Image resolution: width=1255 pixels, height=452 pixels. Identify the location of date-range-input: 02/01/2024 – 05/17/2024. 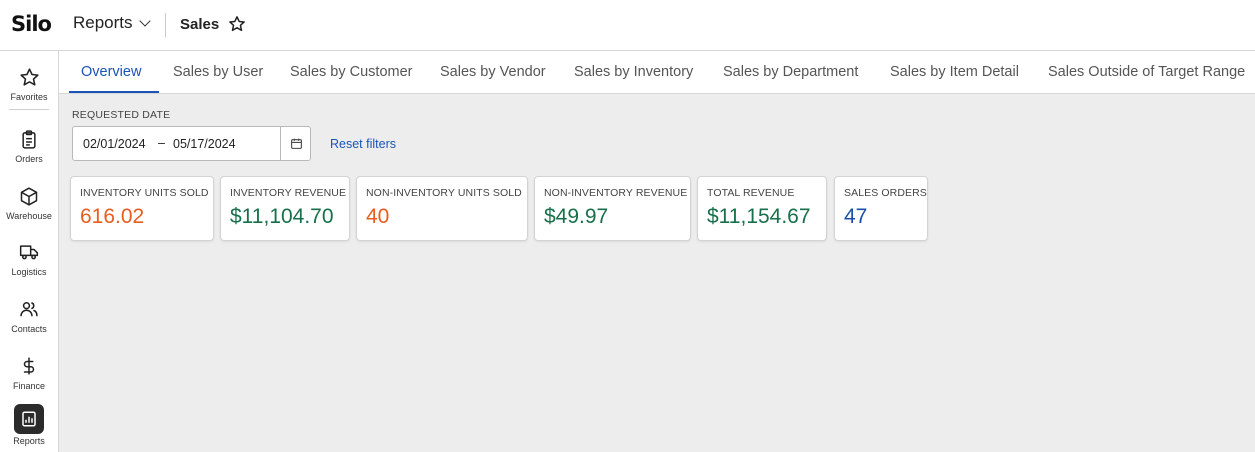
(191, 143).